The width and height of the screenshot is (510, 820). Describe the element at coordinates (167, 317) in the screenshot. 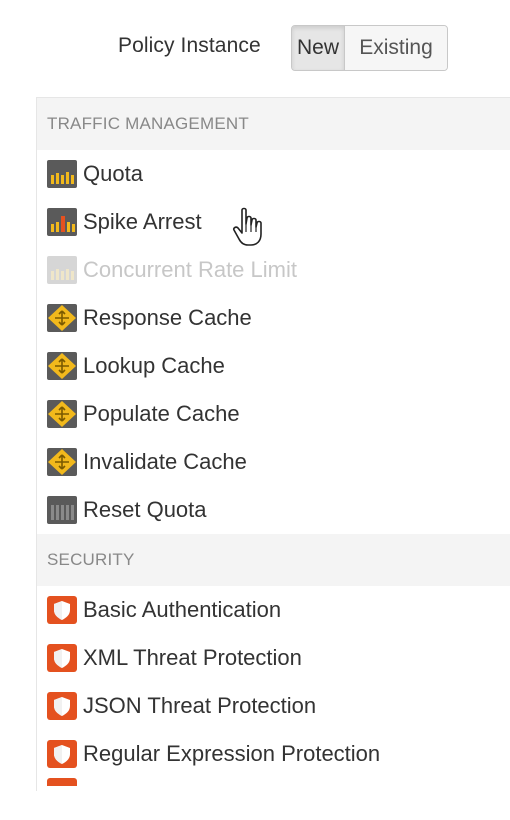

I see `policy-item-label: Response Cache` at that location.